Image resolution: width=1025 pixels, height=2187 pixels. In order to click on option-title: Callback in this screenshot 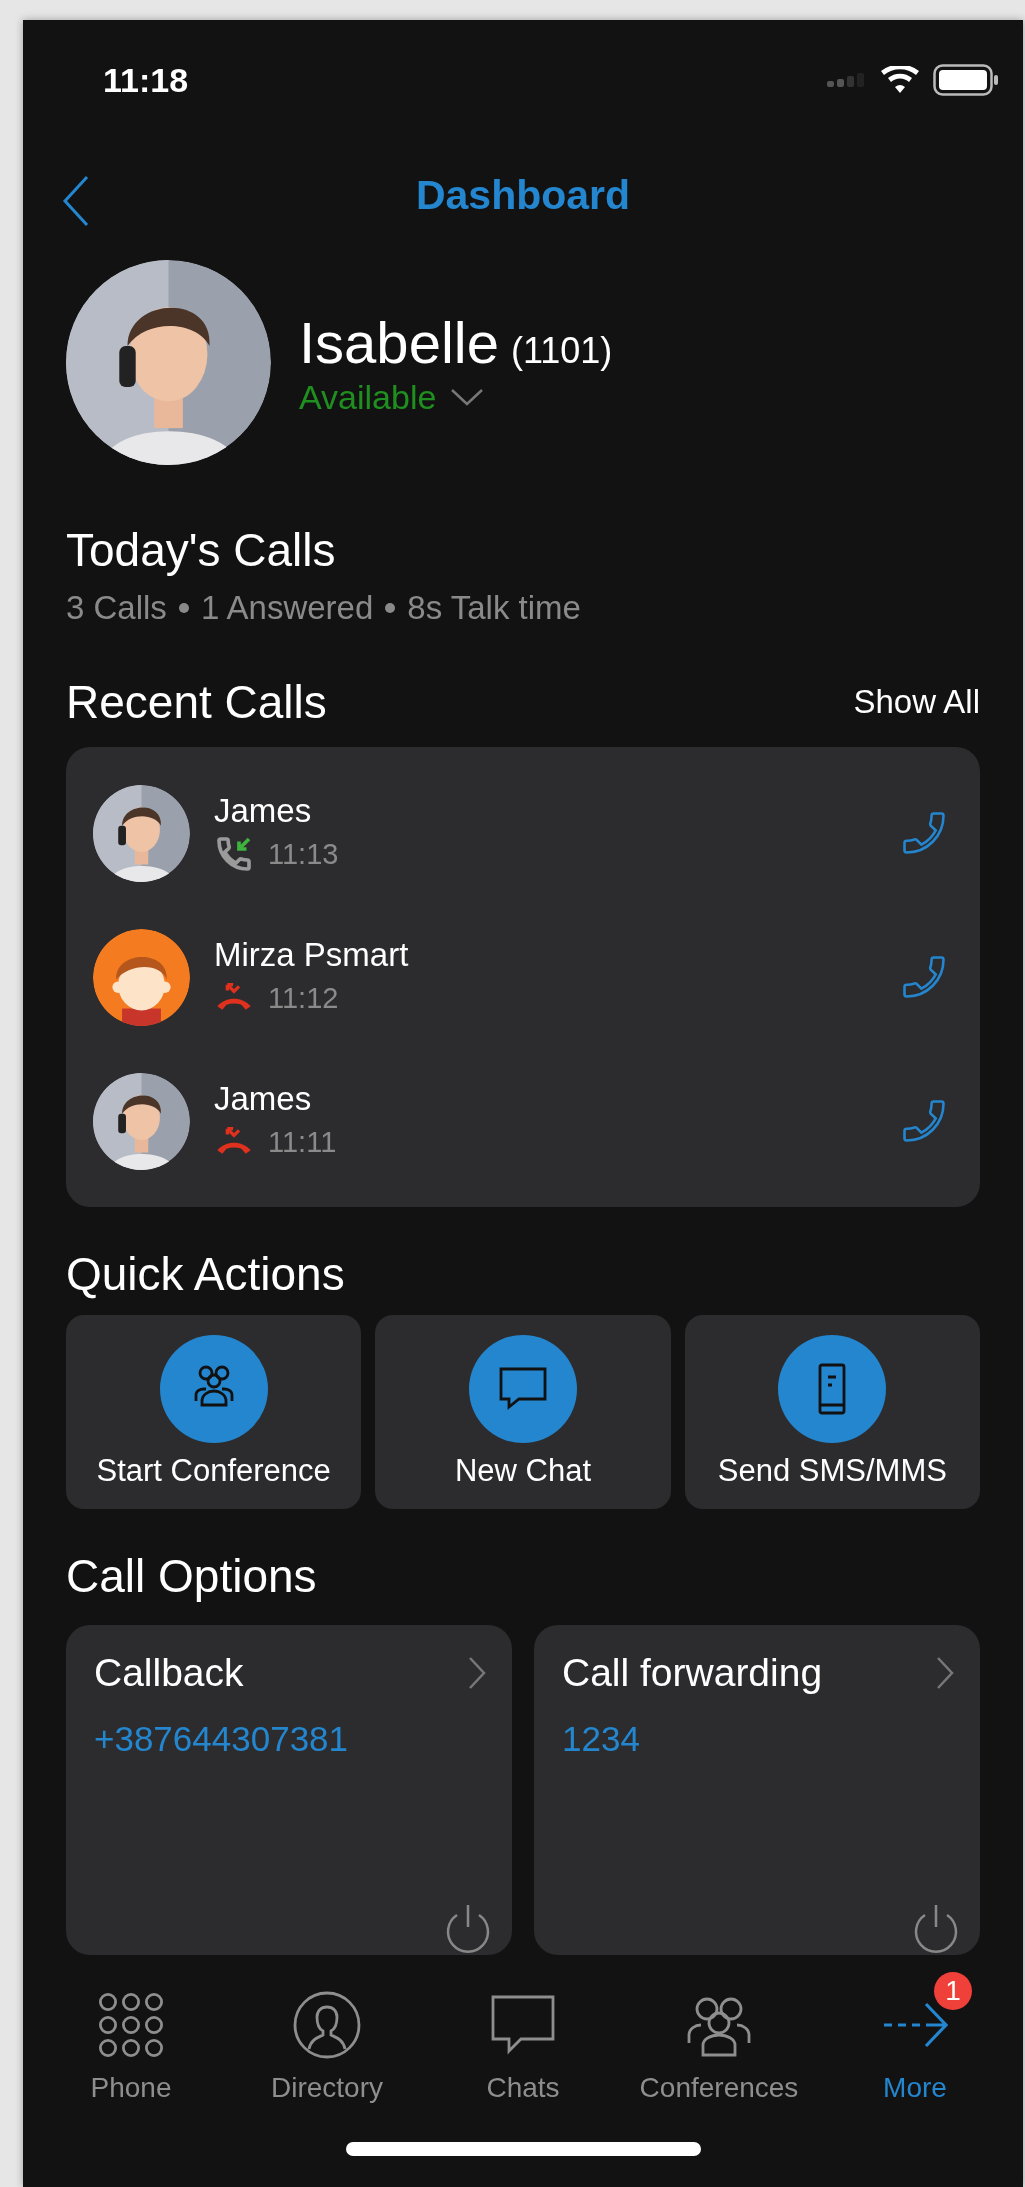, I will do `click(169, 1673)`.